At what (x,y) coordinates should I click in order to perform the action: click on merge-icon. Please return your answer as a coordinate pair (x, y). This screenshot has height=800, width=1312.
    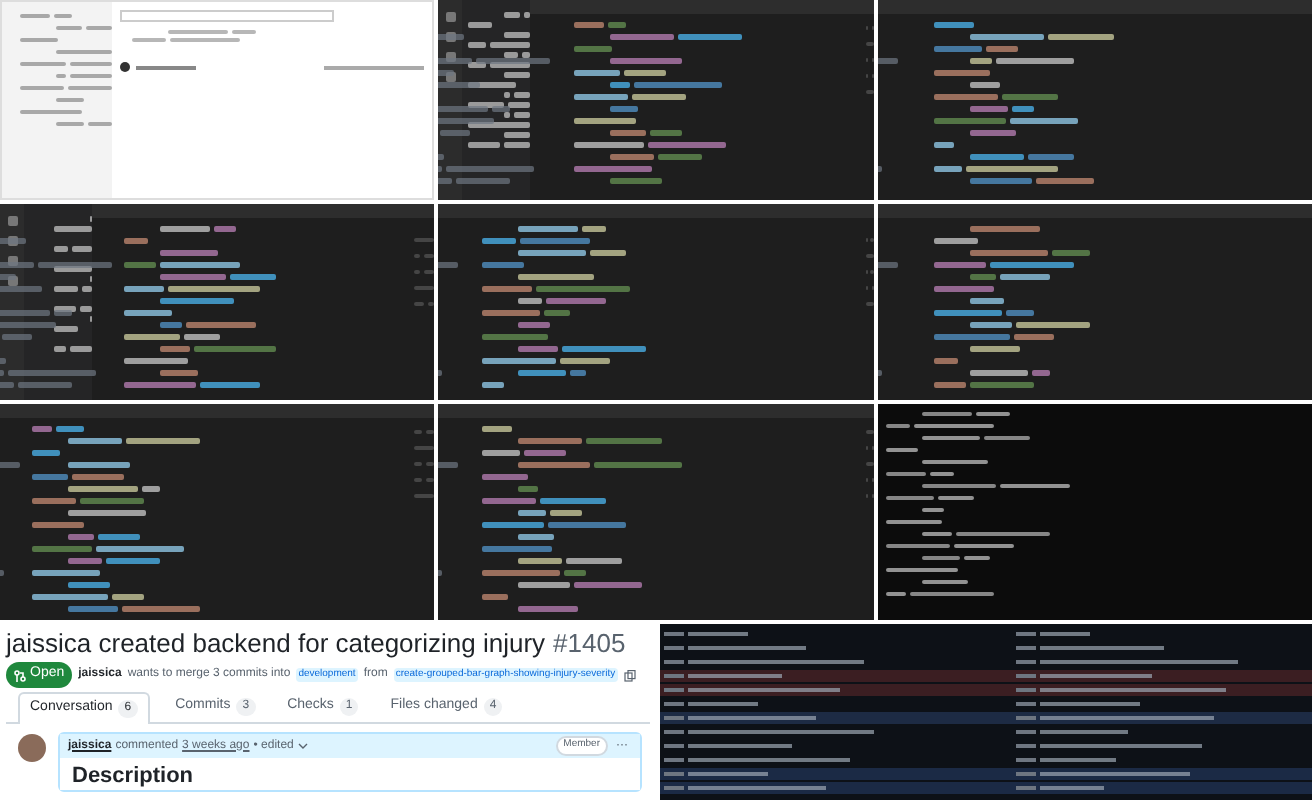
    Looking at the image, I should click on (20, 675).